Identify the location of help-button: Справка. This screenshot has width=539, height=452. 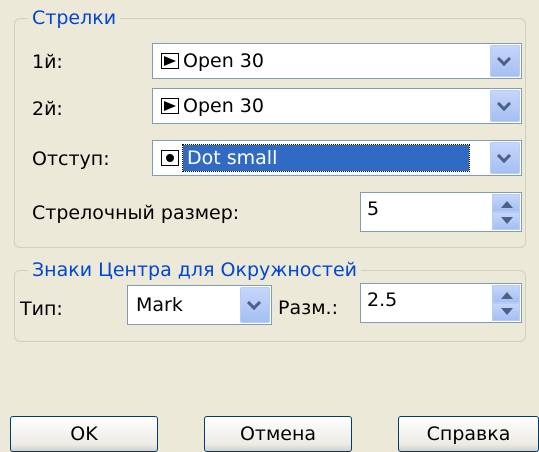
(468, 434).